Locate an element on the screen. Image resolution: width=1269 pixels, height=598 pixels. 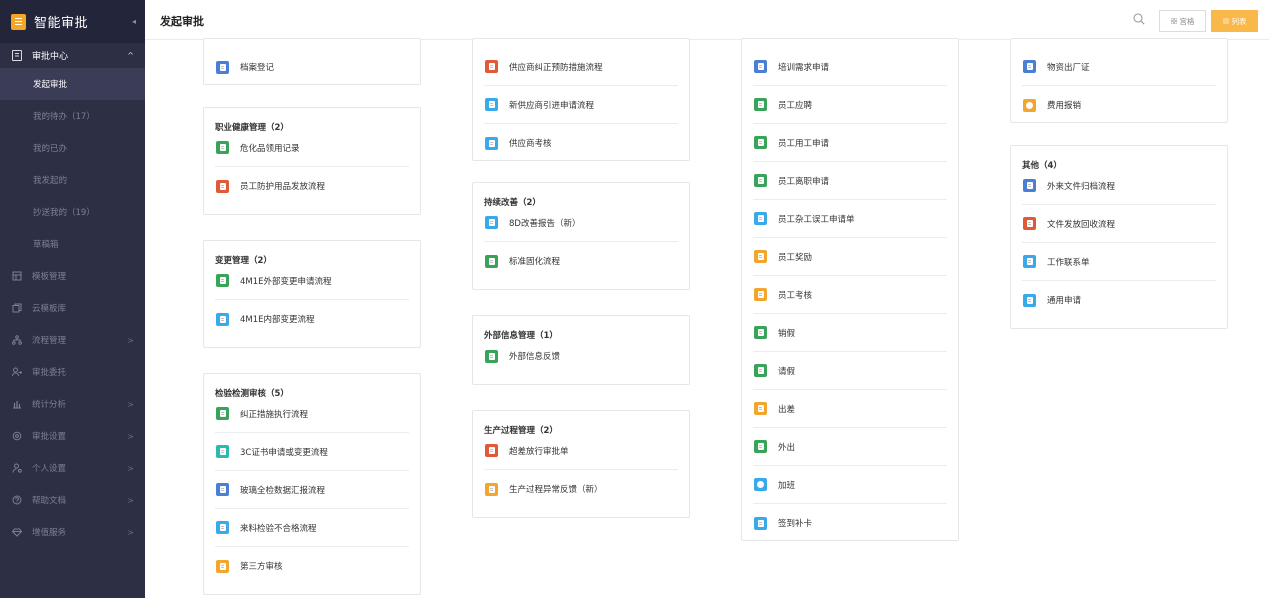
template-item: 玻璃全检数据汇报流程 is located at coordinates (312, 490).